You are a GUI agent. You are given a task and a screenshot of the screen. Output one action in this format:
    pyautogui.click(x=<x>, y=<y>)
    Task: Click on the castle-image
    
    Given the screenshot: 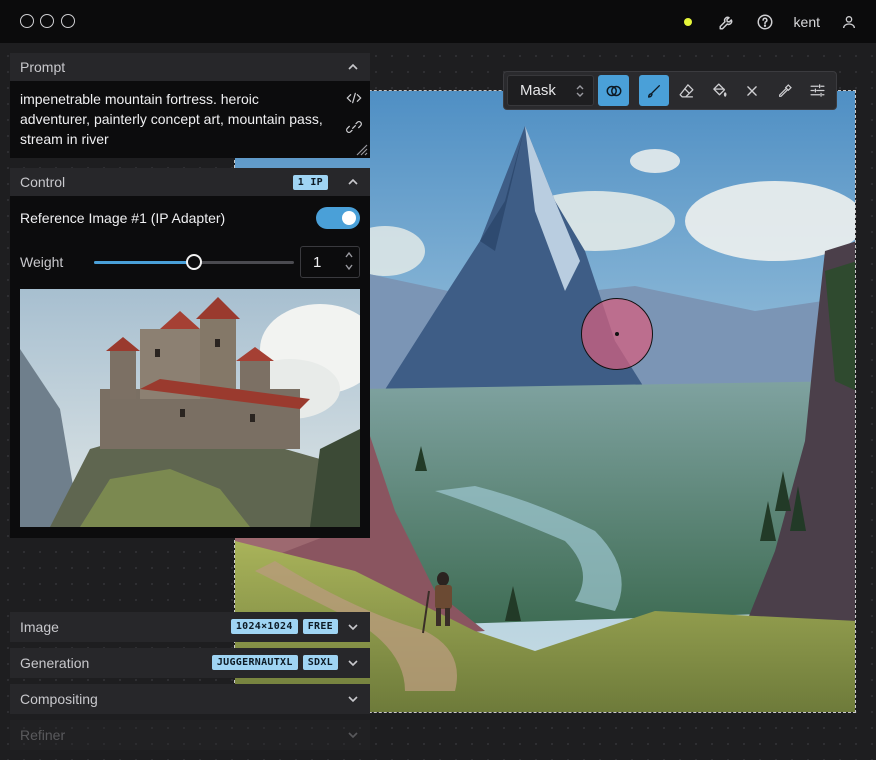 What is the action you would take?
    pyautogui.click(x=190, y=408)
    